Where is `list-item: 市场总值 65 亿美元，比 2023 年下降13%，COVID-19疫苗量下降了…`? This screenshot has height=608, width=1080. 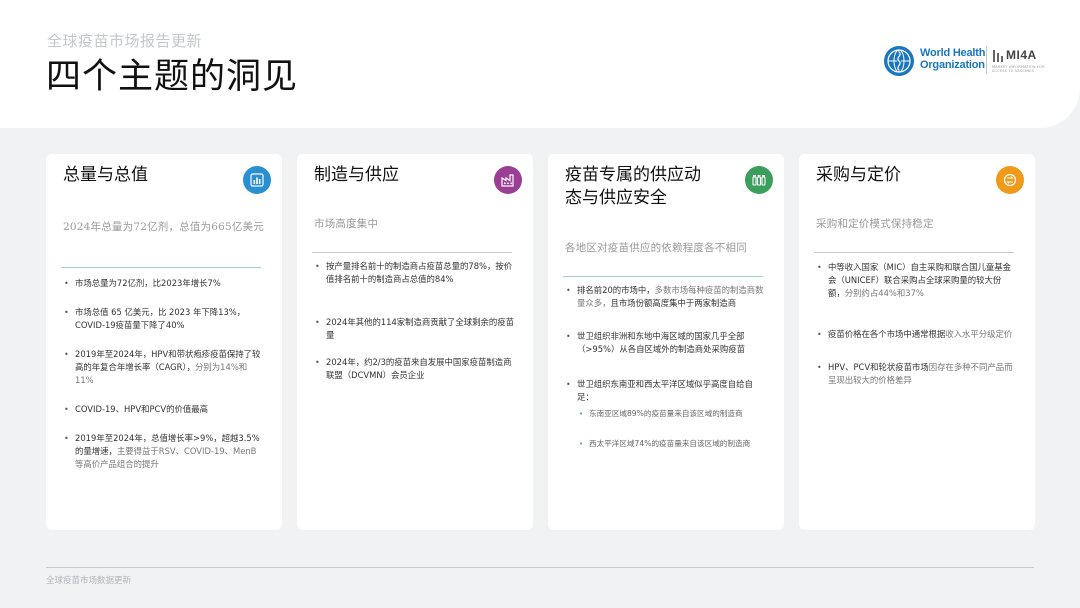 list-item: 市场总值 65 亿美元，比 2023 年下降13%，COVID-19疫苗量下降了… is located at coordinates (164, 319).